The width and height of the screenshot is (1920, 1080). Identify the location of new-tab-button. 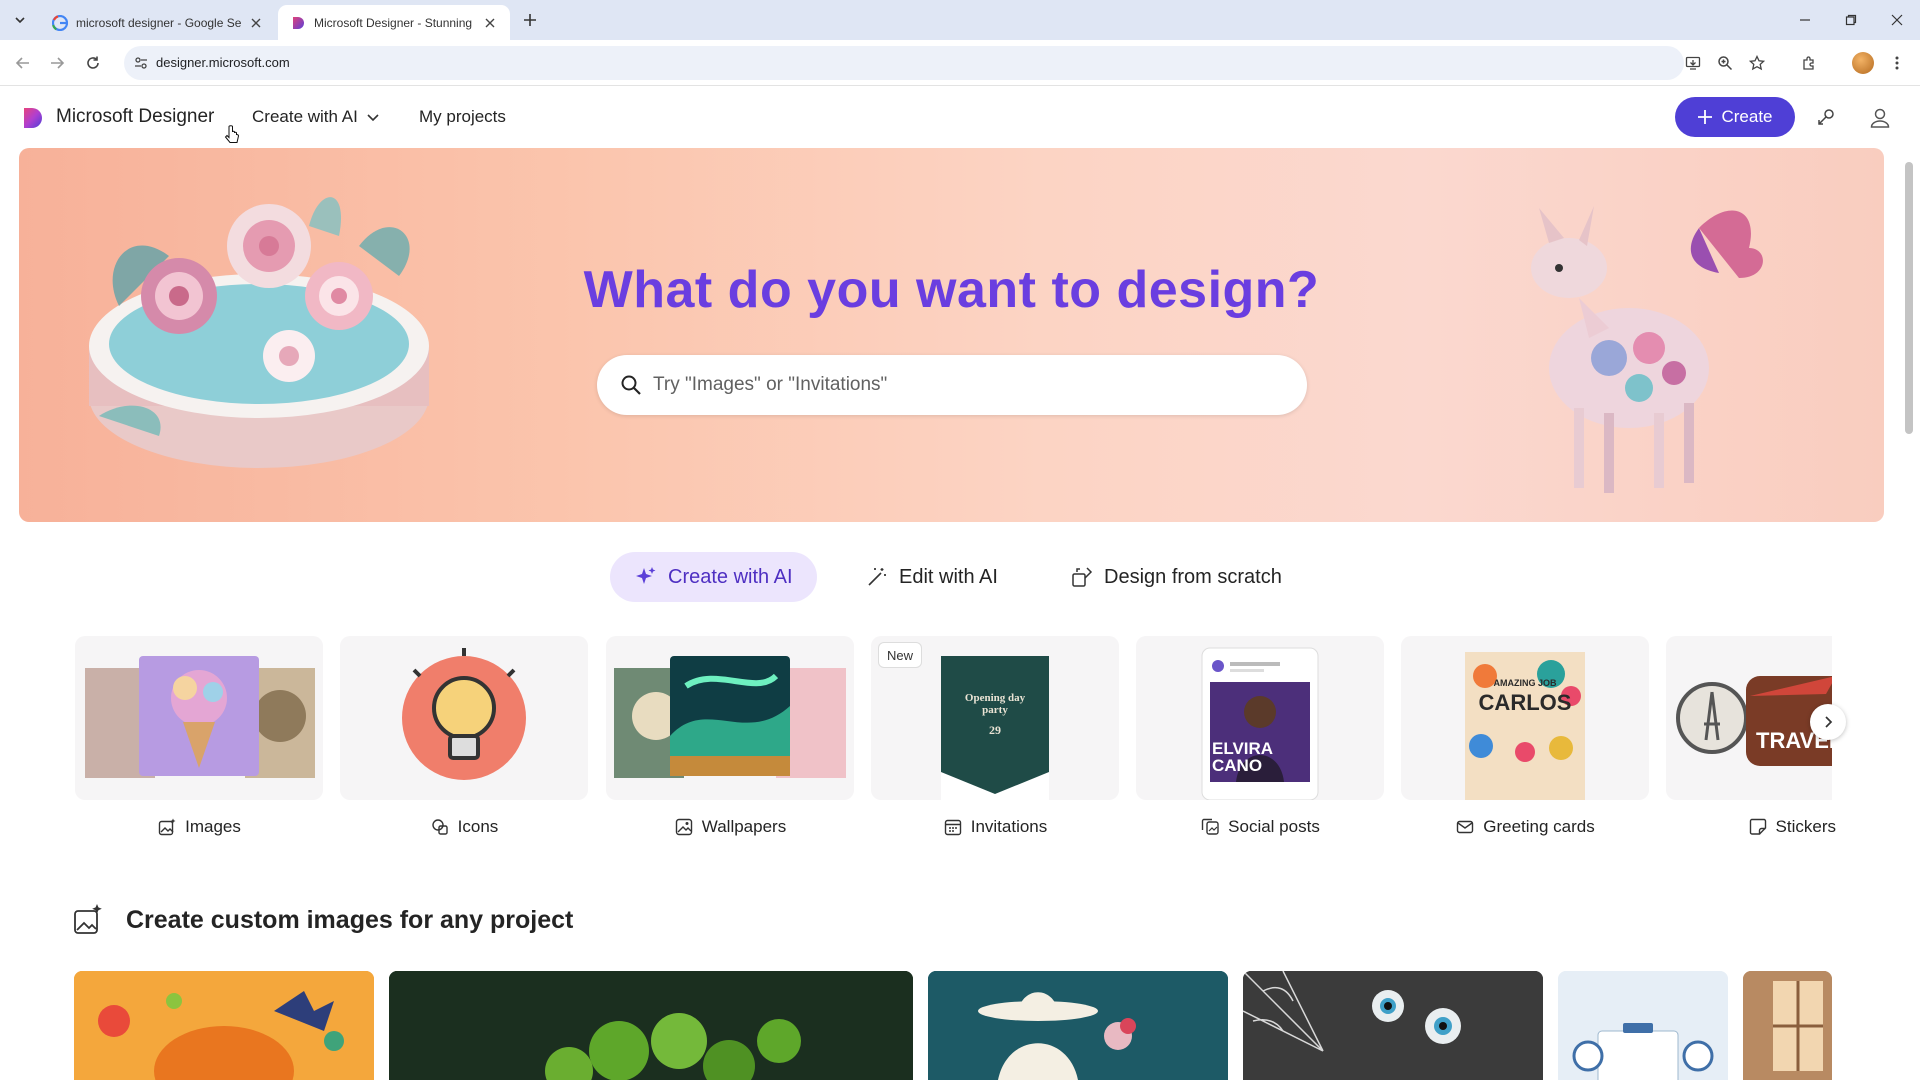
(530, 20).